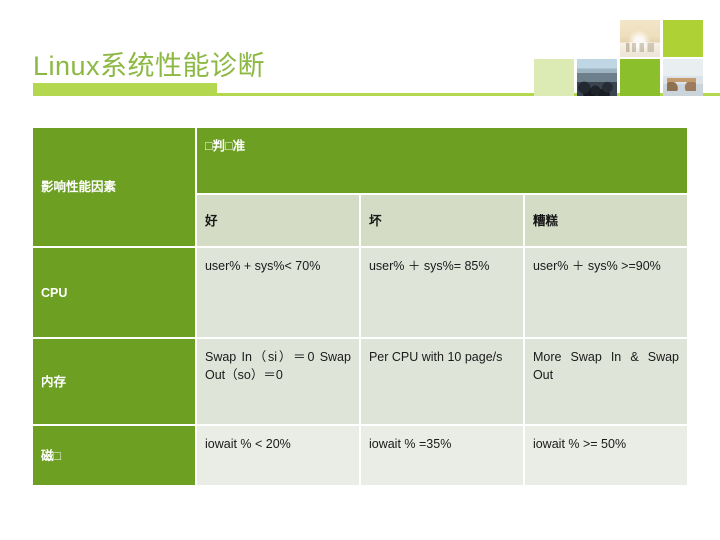  I want to click on row-label-cpu: CPU, so click(114, 292).